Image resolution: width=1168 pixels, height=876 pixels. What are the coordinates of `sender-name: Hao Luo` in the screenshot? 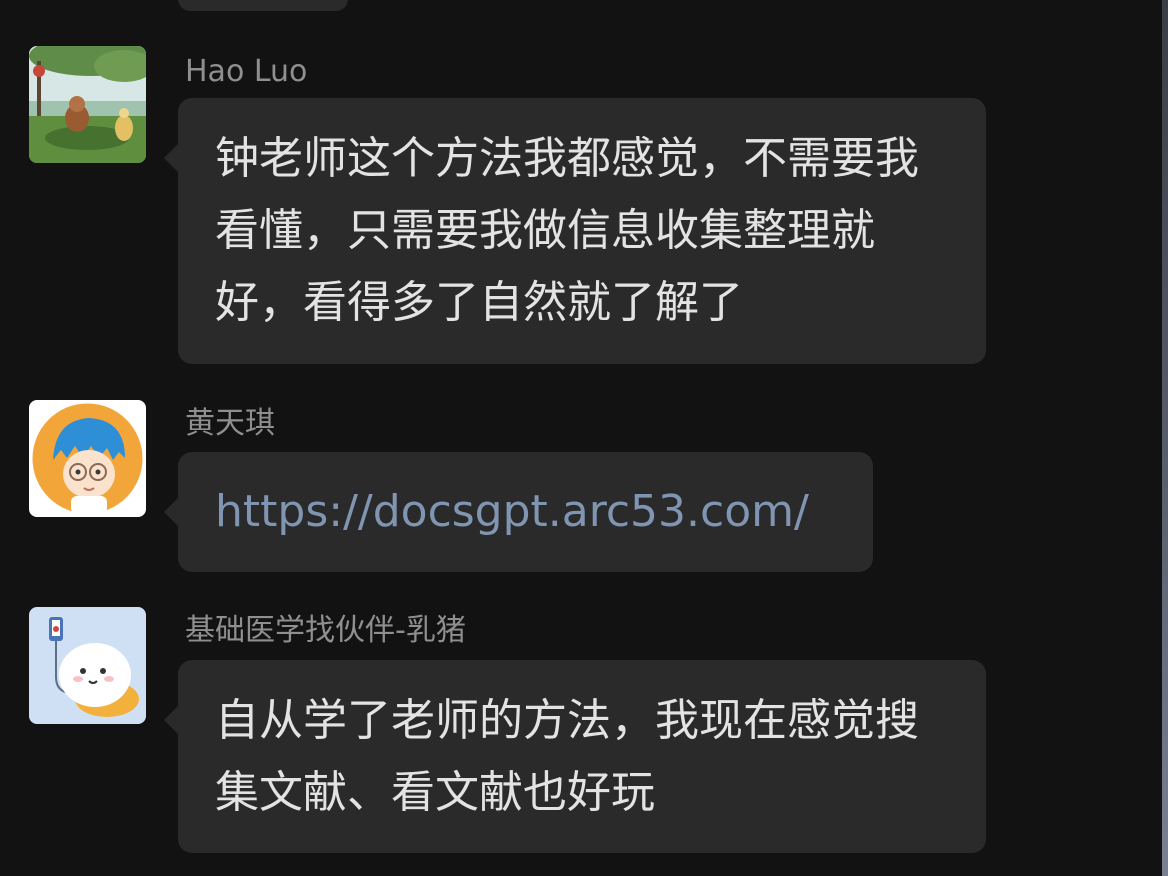 It's located at (246, 71).